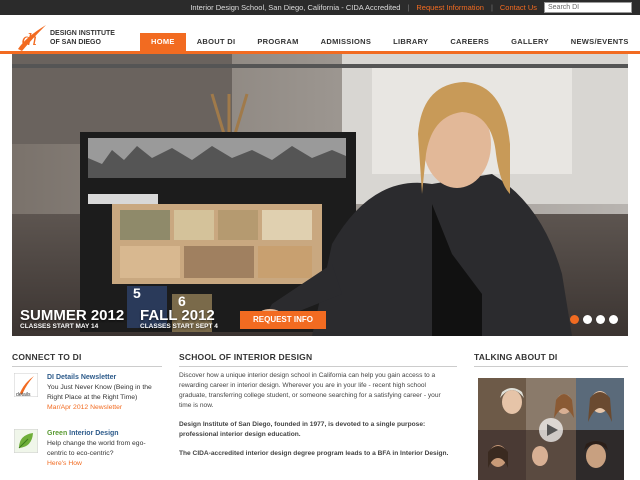 The image size is (640, 480). Describe the element at coordinates (72, 315) in the screenshot. I see `summer-title: SUMMER 2012` at that location.